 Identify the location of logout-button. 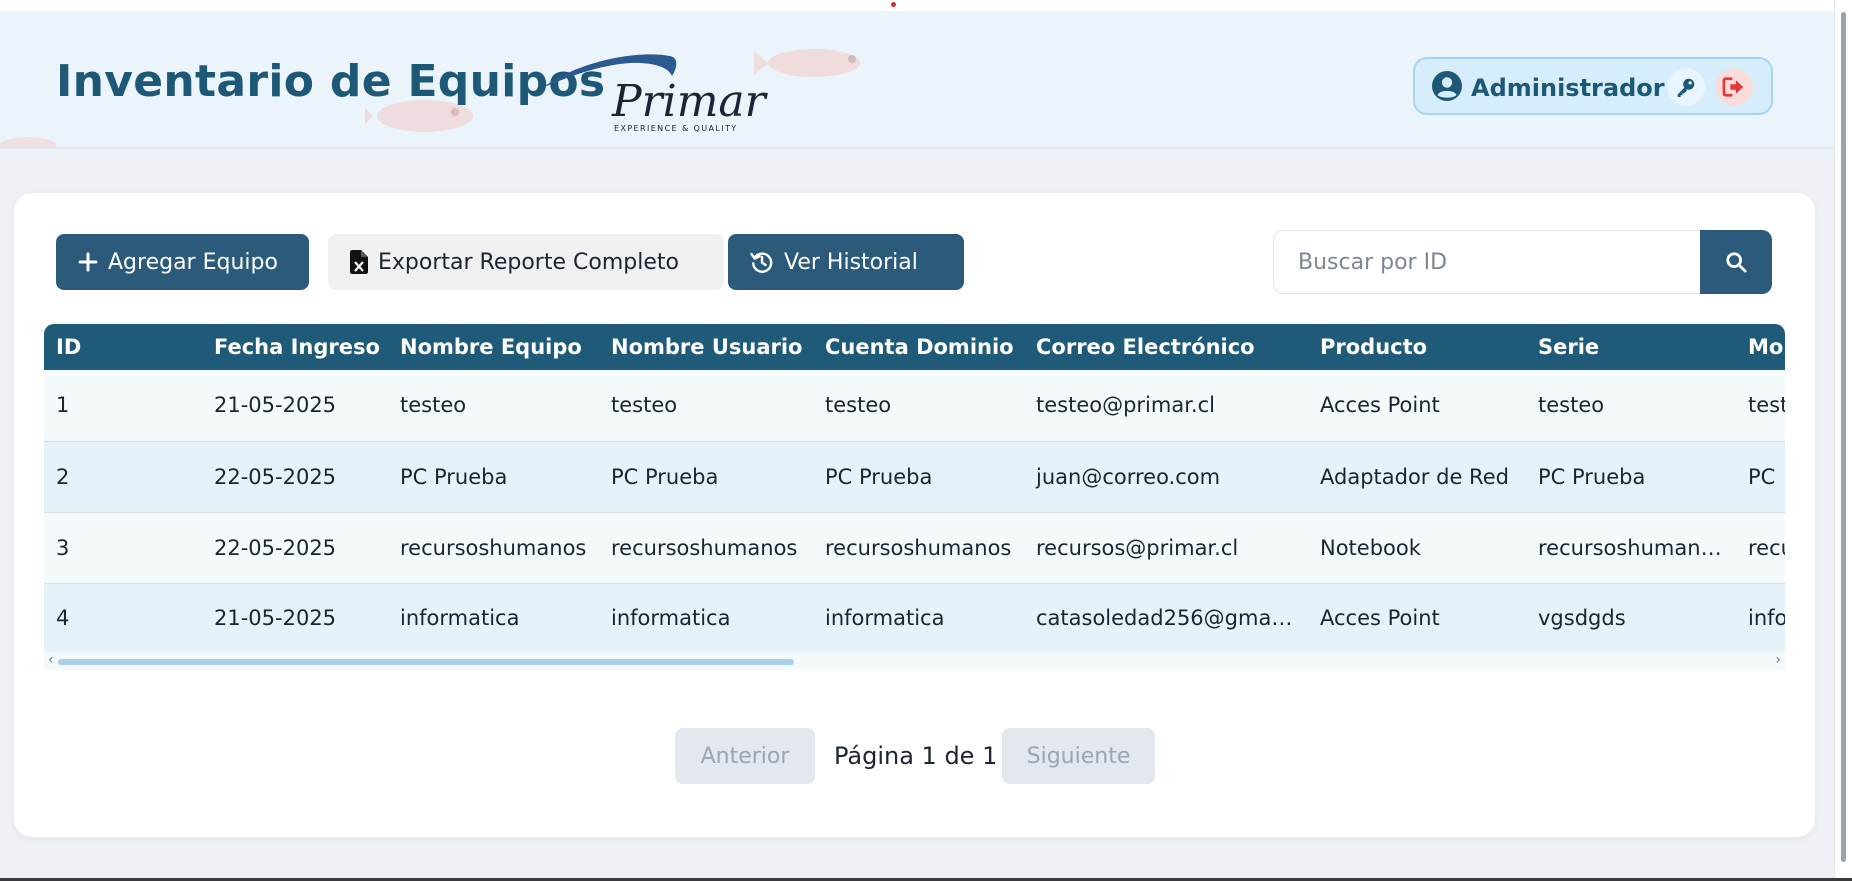
(1734, 87).